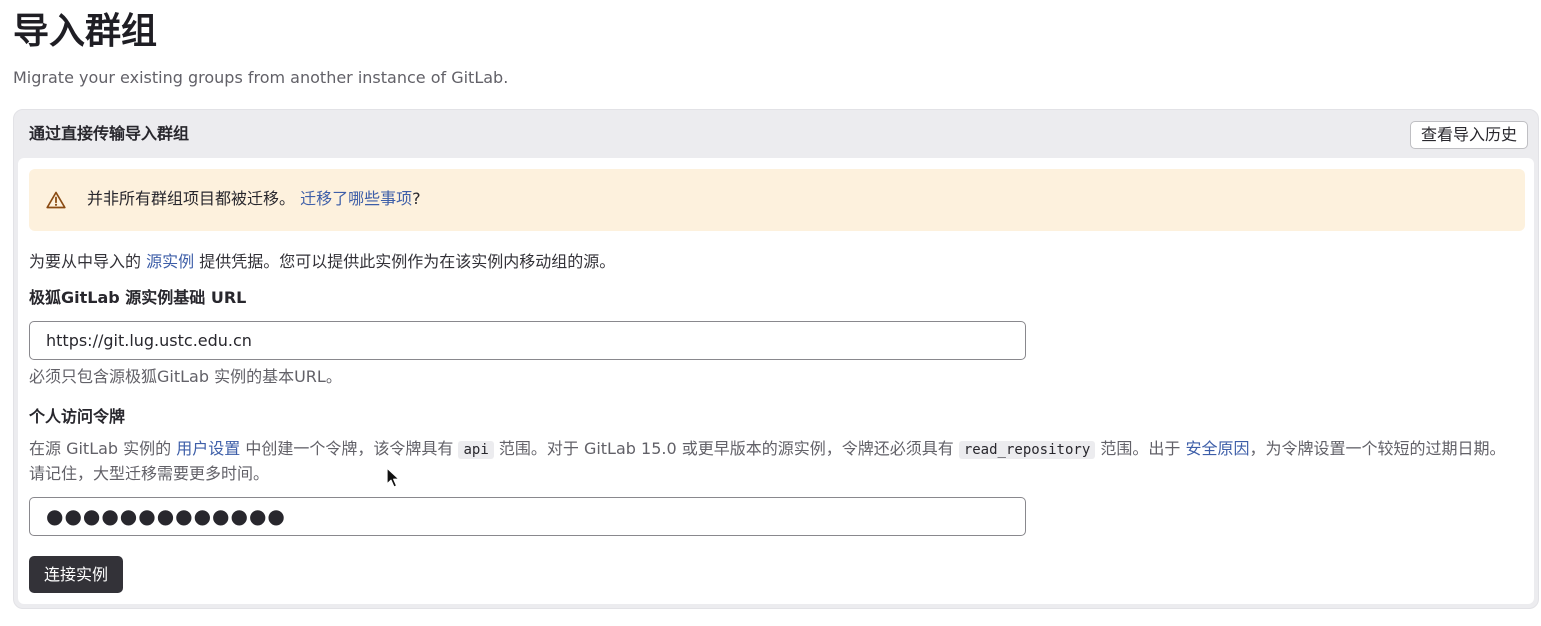 This screenshot has width=1541, height=626. What do you see at coordinates (208, 448) in the screenshot?
I see `user-settings-link: 用户设置` at bounding box center [208, 448].